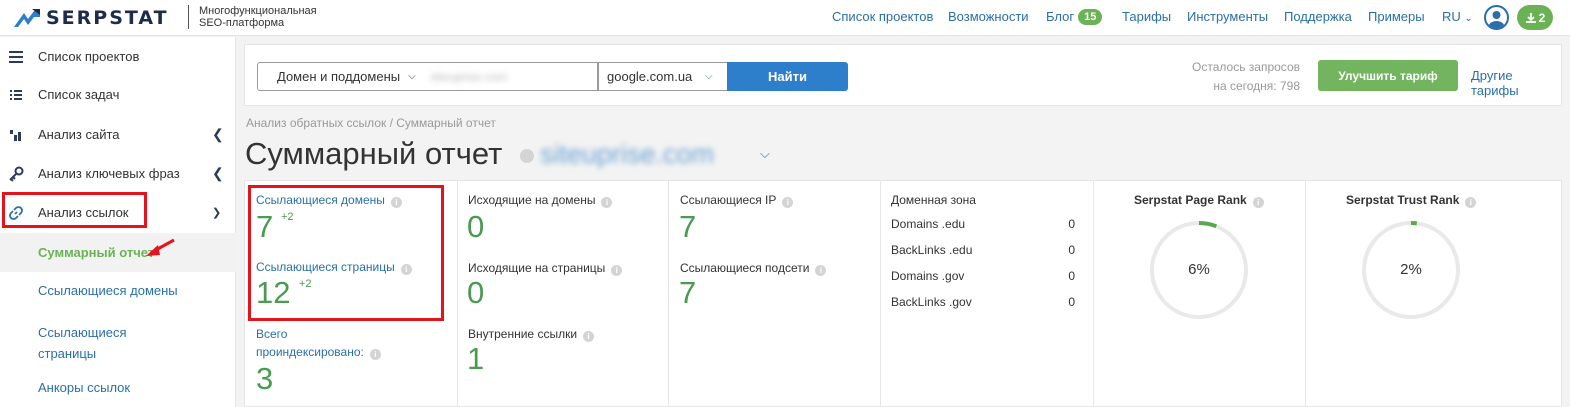 This screenshot has width=1570, height=407. What do you see at coordinates (532, 200) in the screenshot?
I see `out-domains-label-text: Исходящие на домены` at bounding box center [532, 200].